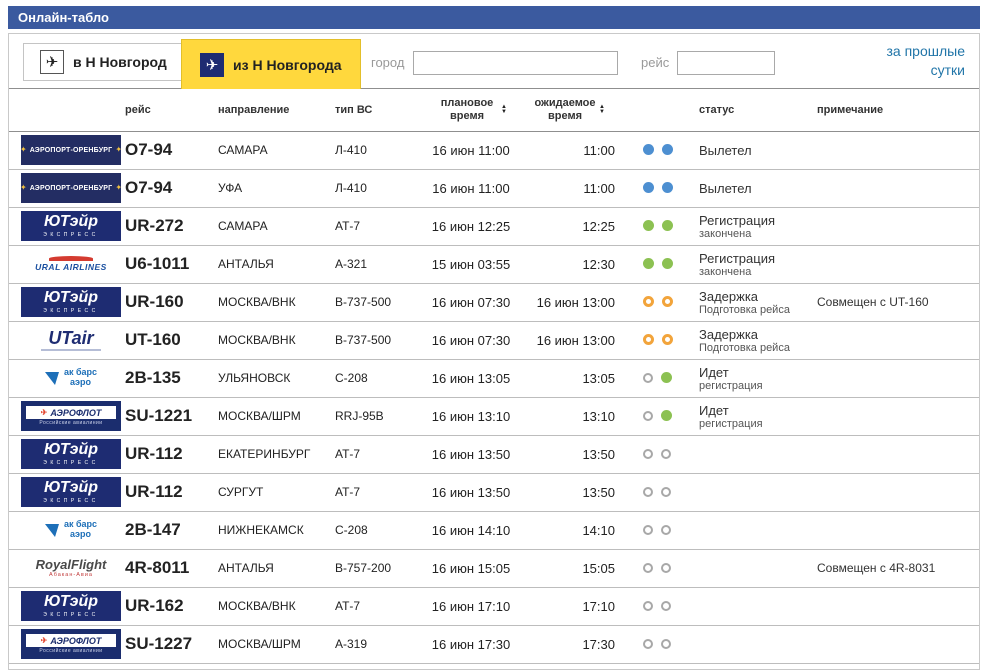  I want to click on planned-time: 16 июн 14:10, so click(471, 530).